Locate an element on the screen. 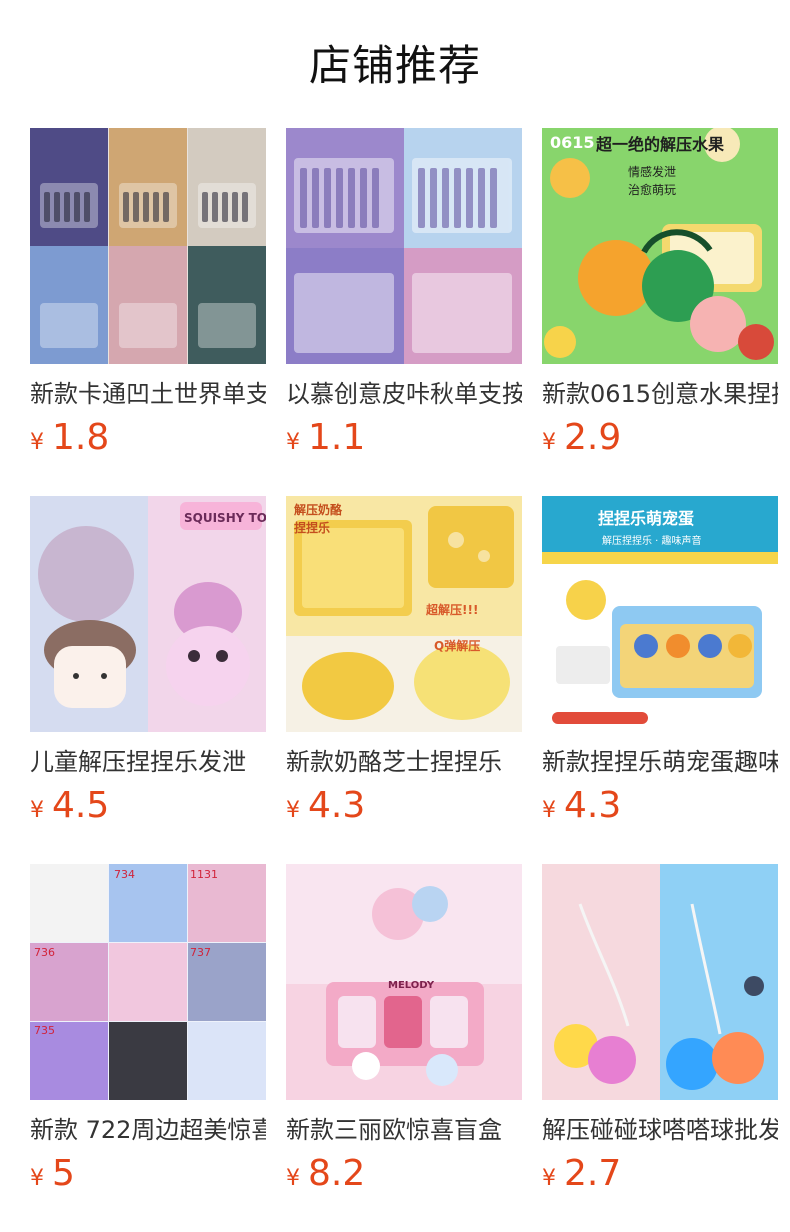 The image size is (790, 1232). image-text-title: 超一绝的解压水果 is located at coordinates (659, 144).